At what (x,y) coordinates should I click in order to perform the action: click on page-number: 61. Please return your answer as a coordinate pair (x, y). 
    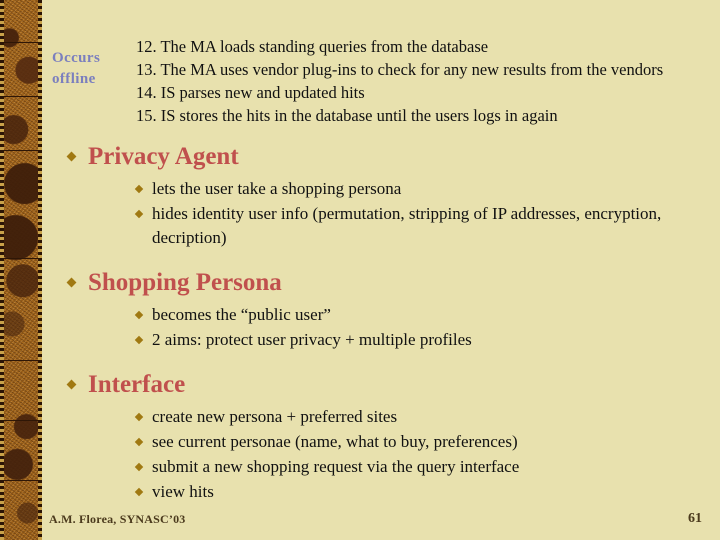
    Looking at the image, I should click on (695, 518).